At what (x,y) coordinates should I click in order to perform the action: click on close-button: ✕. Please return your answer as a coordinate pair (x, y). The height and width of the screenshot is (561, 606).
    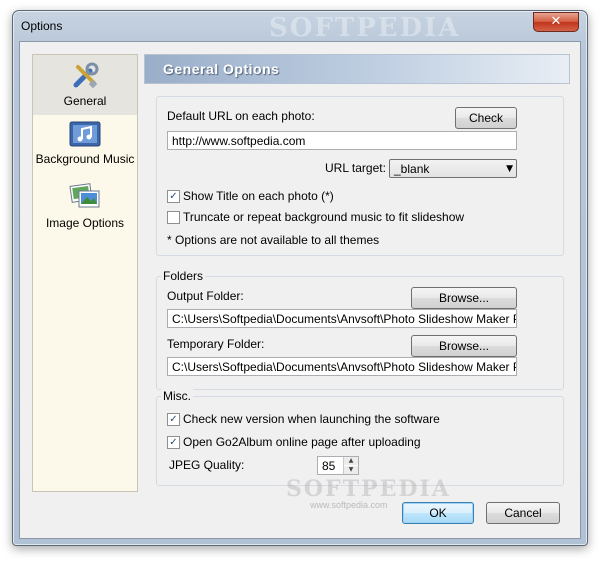
    Looking at the image, I should click on (556, 22).